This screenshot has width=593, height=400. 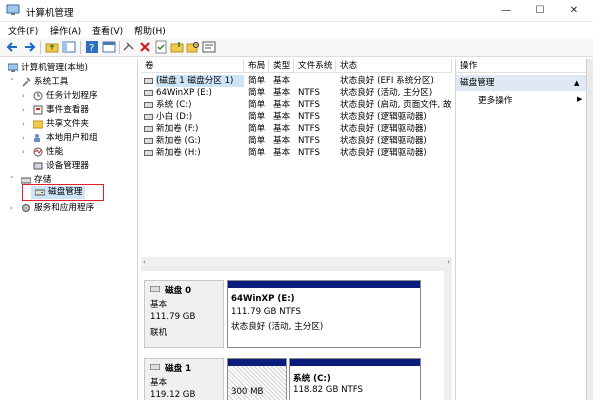 I want to click on users-icon, so click(x=37, y=138).